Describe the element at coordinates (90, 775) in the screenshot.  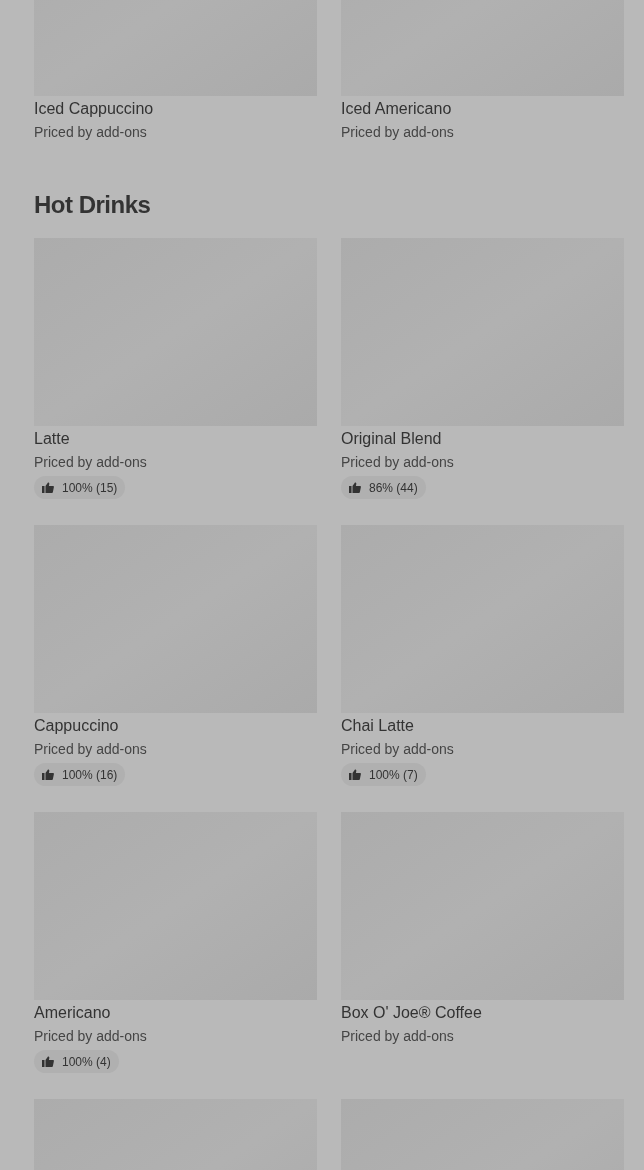
I see `rating-text: 100% (16)` at that location.